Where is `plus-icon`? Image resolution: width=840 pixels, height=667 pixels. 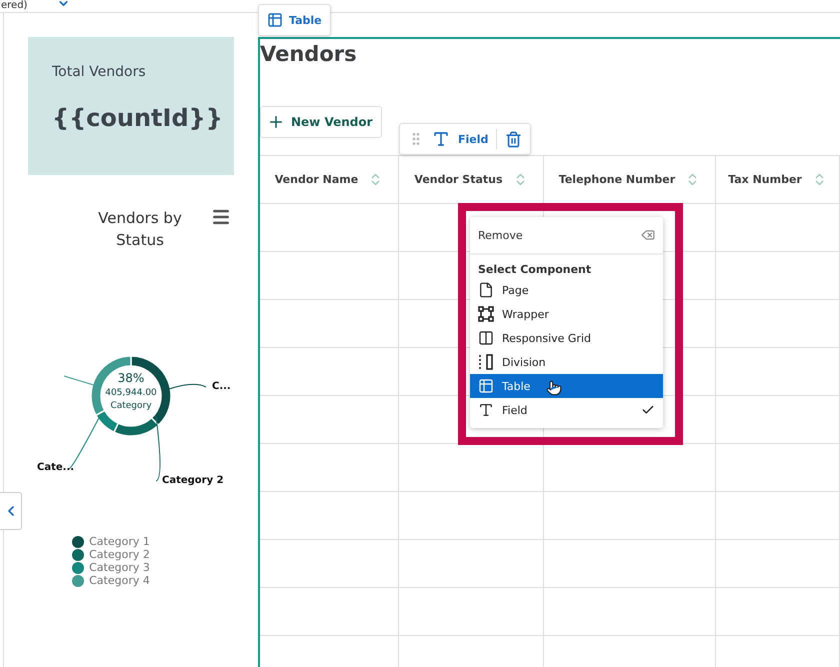 plus-icon is located at coordinates (276, 122).